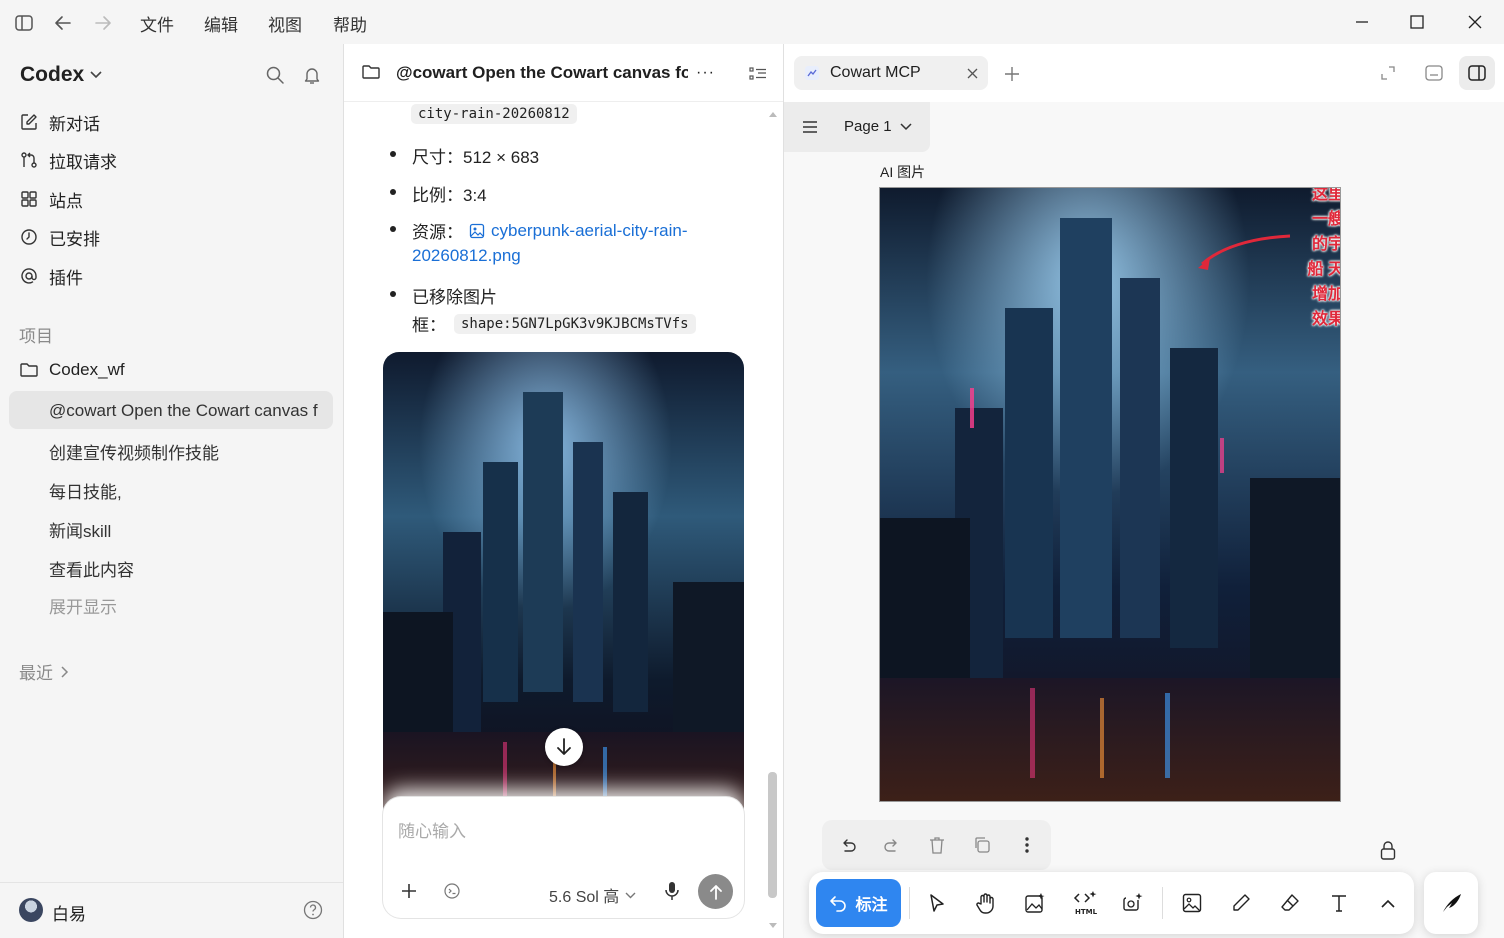 The image size is (1504, 938). I want to click on outline-icon, so click(758, 74).